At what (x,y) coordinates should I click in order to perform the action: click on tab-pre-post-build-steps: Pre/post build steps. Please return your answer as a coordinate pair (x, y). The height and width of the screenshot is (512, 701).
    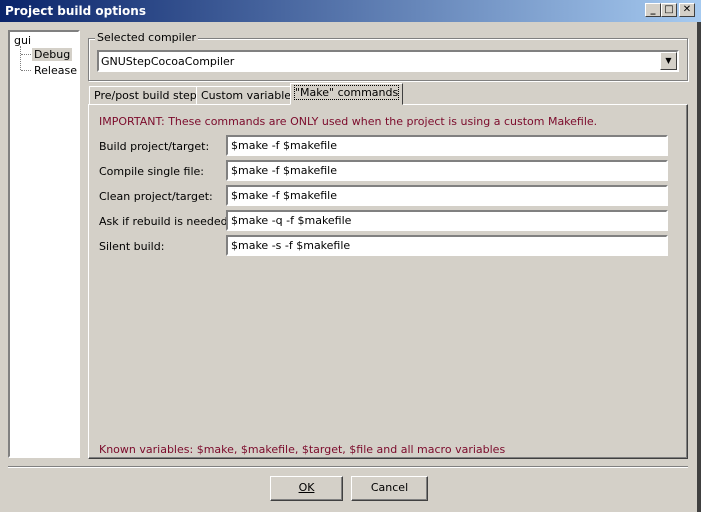
    Looking at the image, I should click on (148, 95).